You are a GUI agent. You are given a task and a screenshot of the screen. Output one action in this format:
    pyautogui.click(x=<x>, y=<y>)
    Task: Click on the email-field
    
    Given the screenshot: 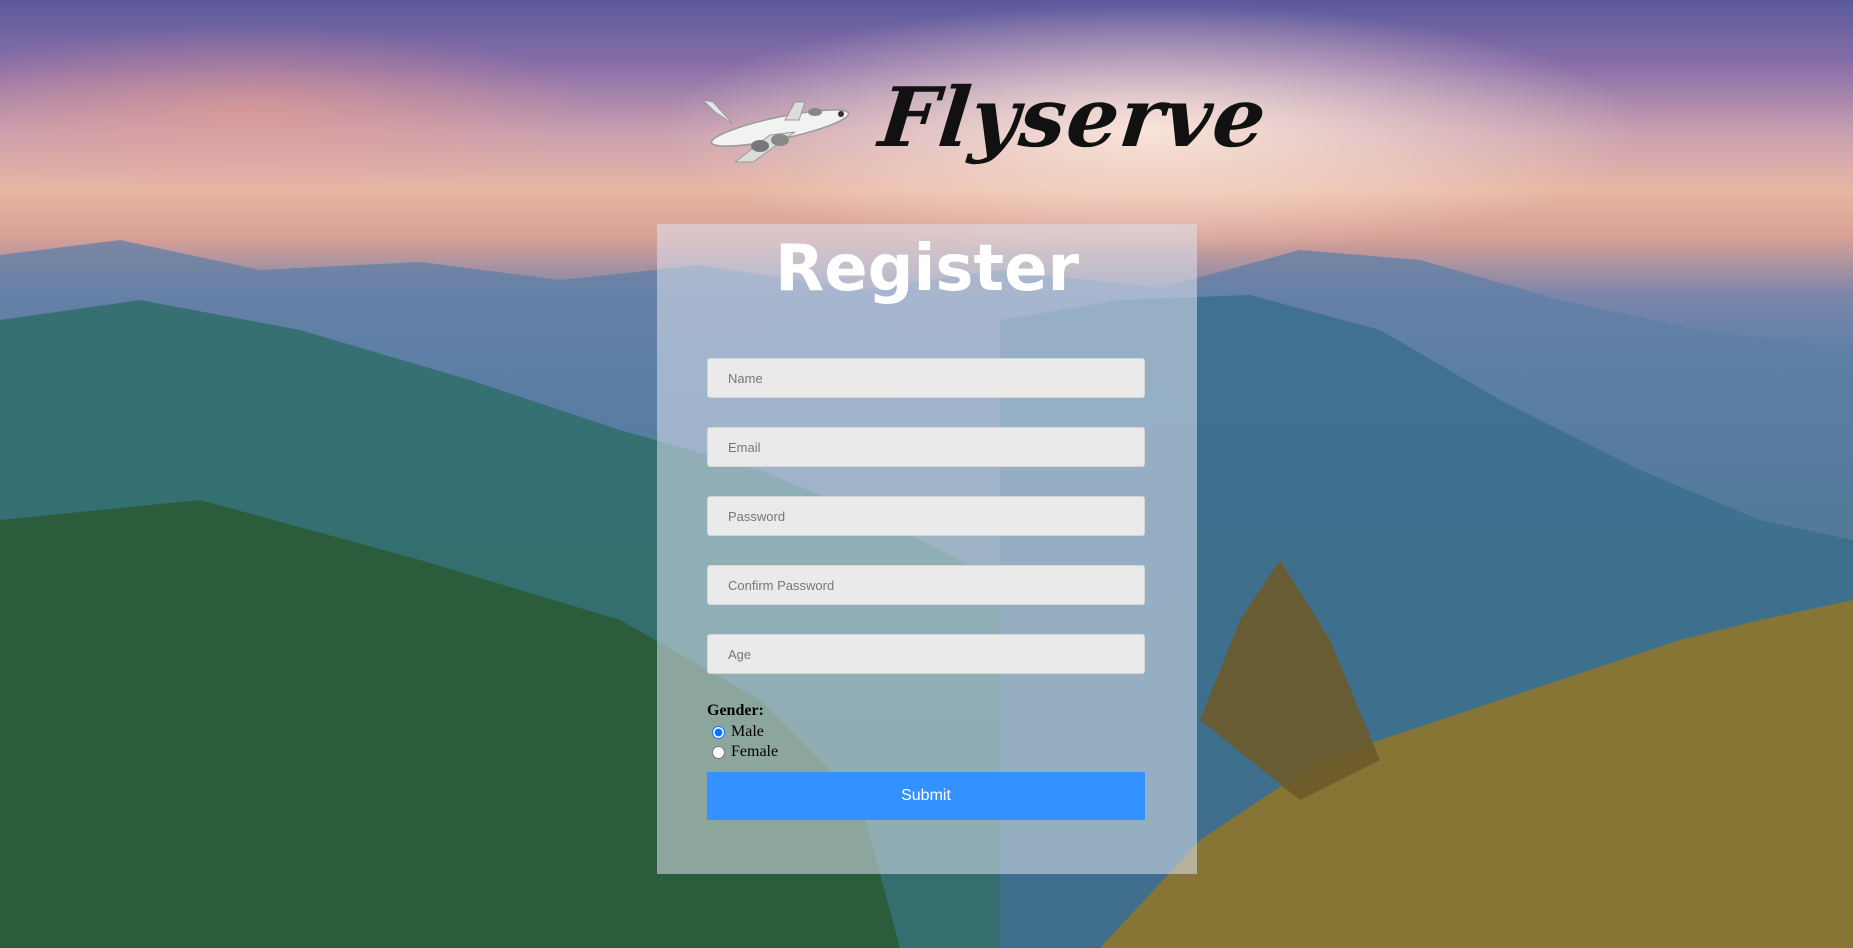 What is the action you would take?
    pyautogui.click(x=926, y=447)
    